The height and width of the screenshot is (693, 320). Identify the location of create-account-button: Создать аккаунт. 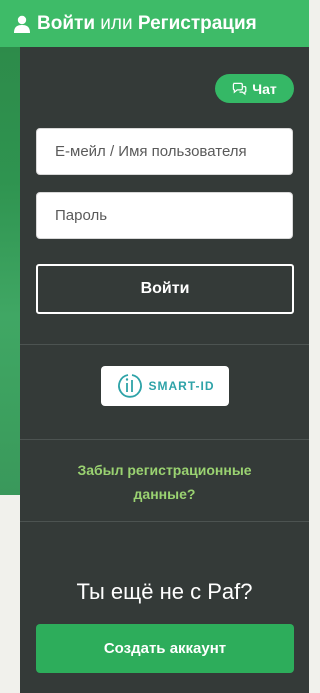
(165, 648).